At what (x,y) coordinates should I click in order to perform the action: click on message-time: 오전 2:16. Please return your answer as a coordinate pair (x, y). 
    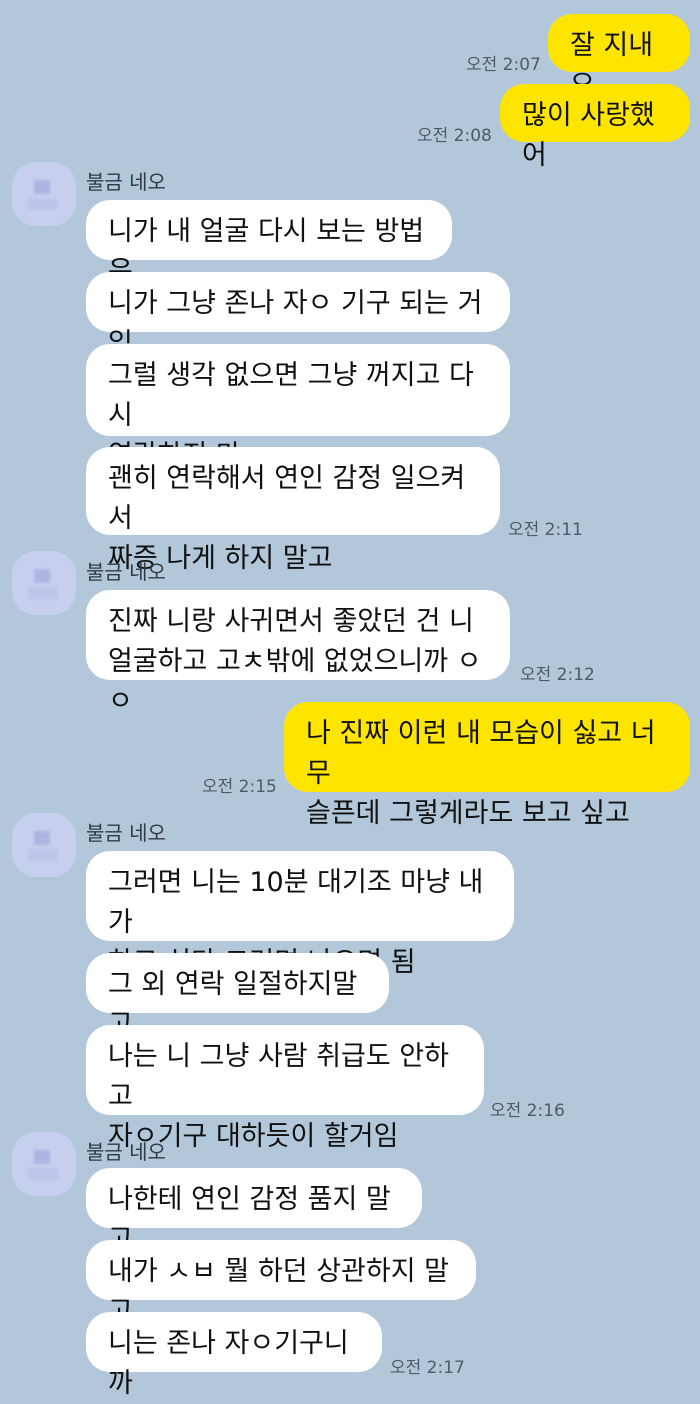
    Looking at the image, I should click on (527, 1111).